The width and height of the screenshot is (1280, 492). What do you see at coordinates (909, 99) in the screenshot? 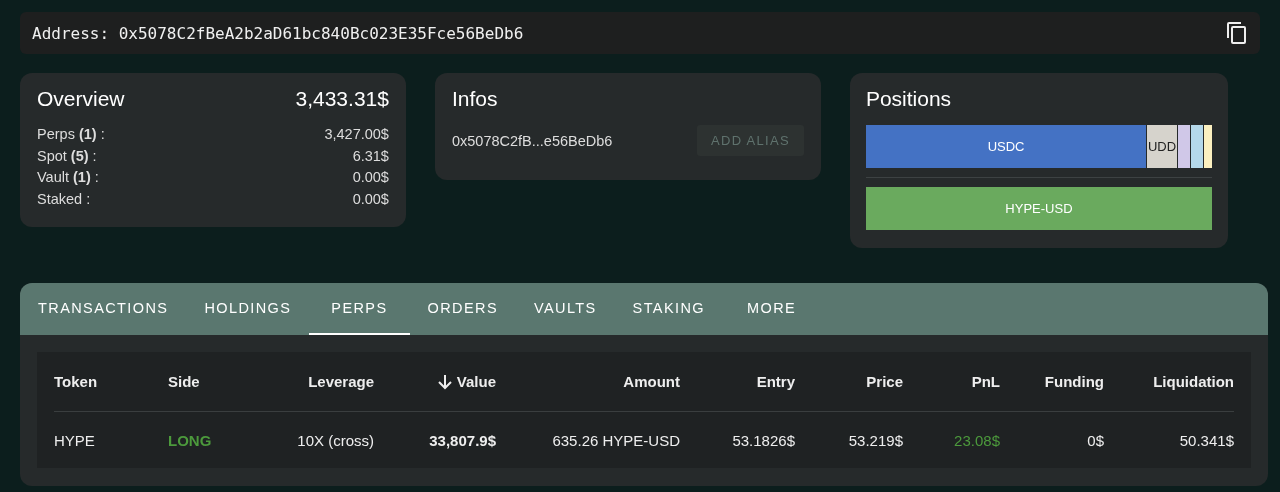
I see `card-title: Positions` at bounding box center [909, 99].